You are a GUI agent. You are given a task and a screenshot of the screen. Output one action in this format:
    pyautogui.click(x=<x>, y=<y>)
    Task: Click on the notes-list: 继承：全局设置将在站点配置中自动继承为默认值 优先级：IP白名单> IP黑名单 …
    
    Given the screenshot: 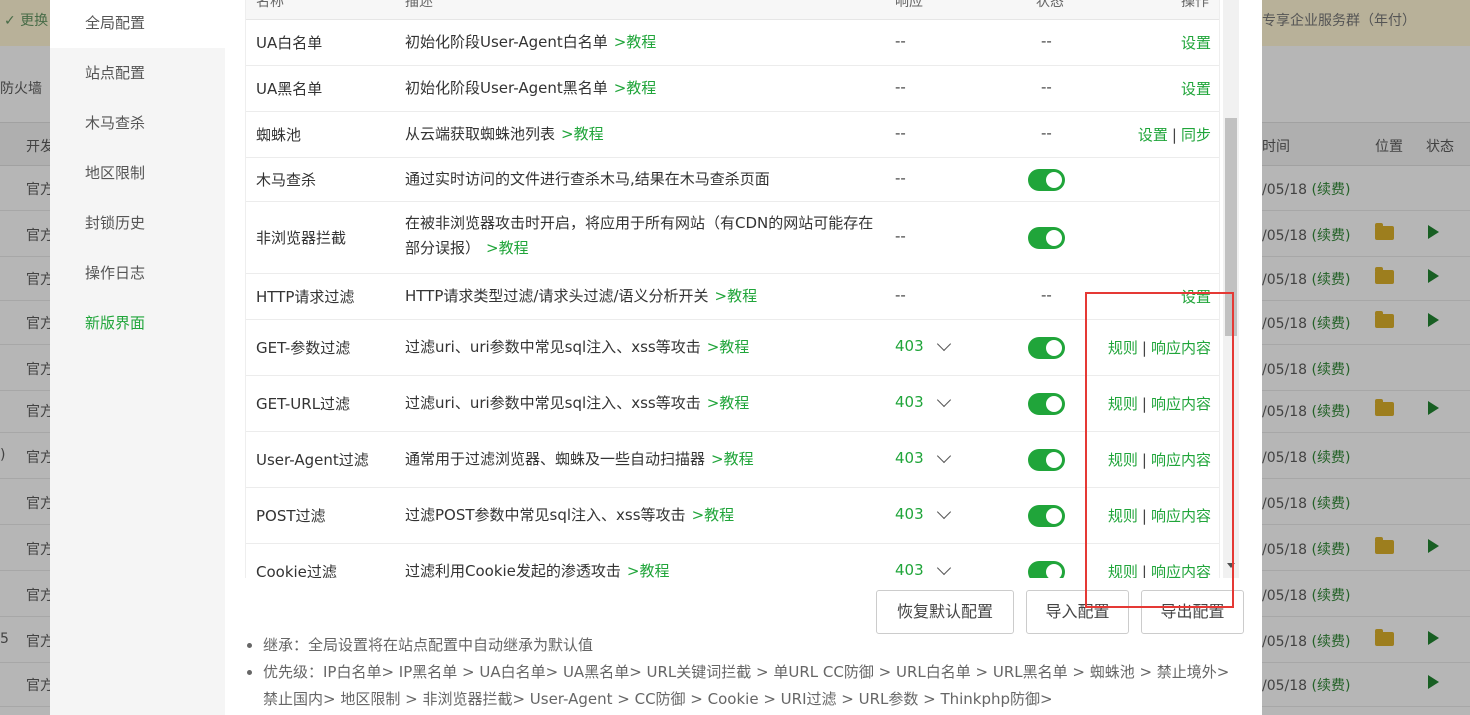 What is the action you would take?
    pyautogui.click(x=740, y=672)
    